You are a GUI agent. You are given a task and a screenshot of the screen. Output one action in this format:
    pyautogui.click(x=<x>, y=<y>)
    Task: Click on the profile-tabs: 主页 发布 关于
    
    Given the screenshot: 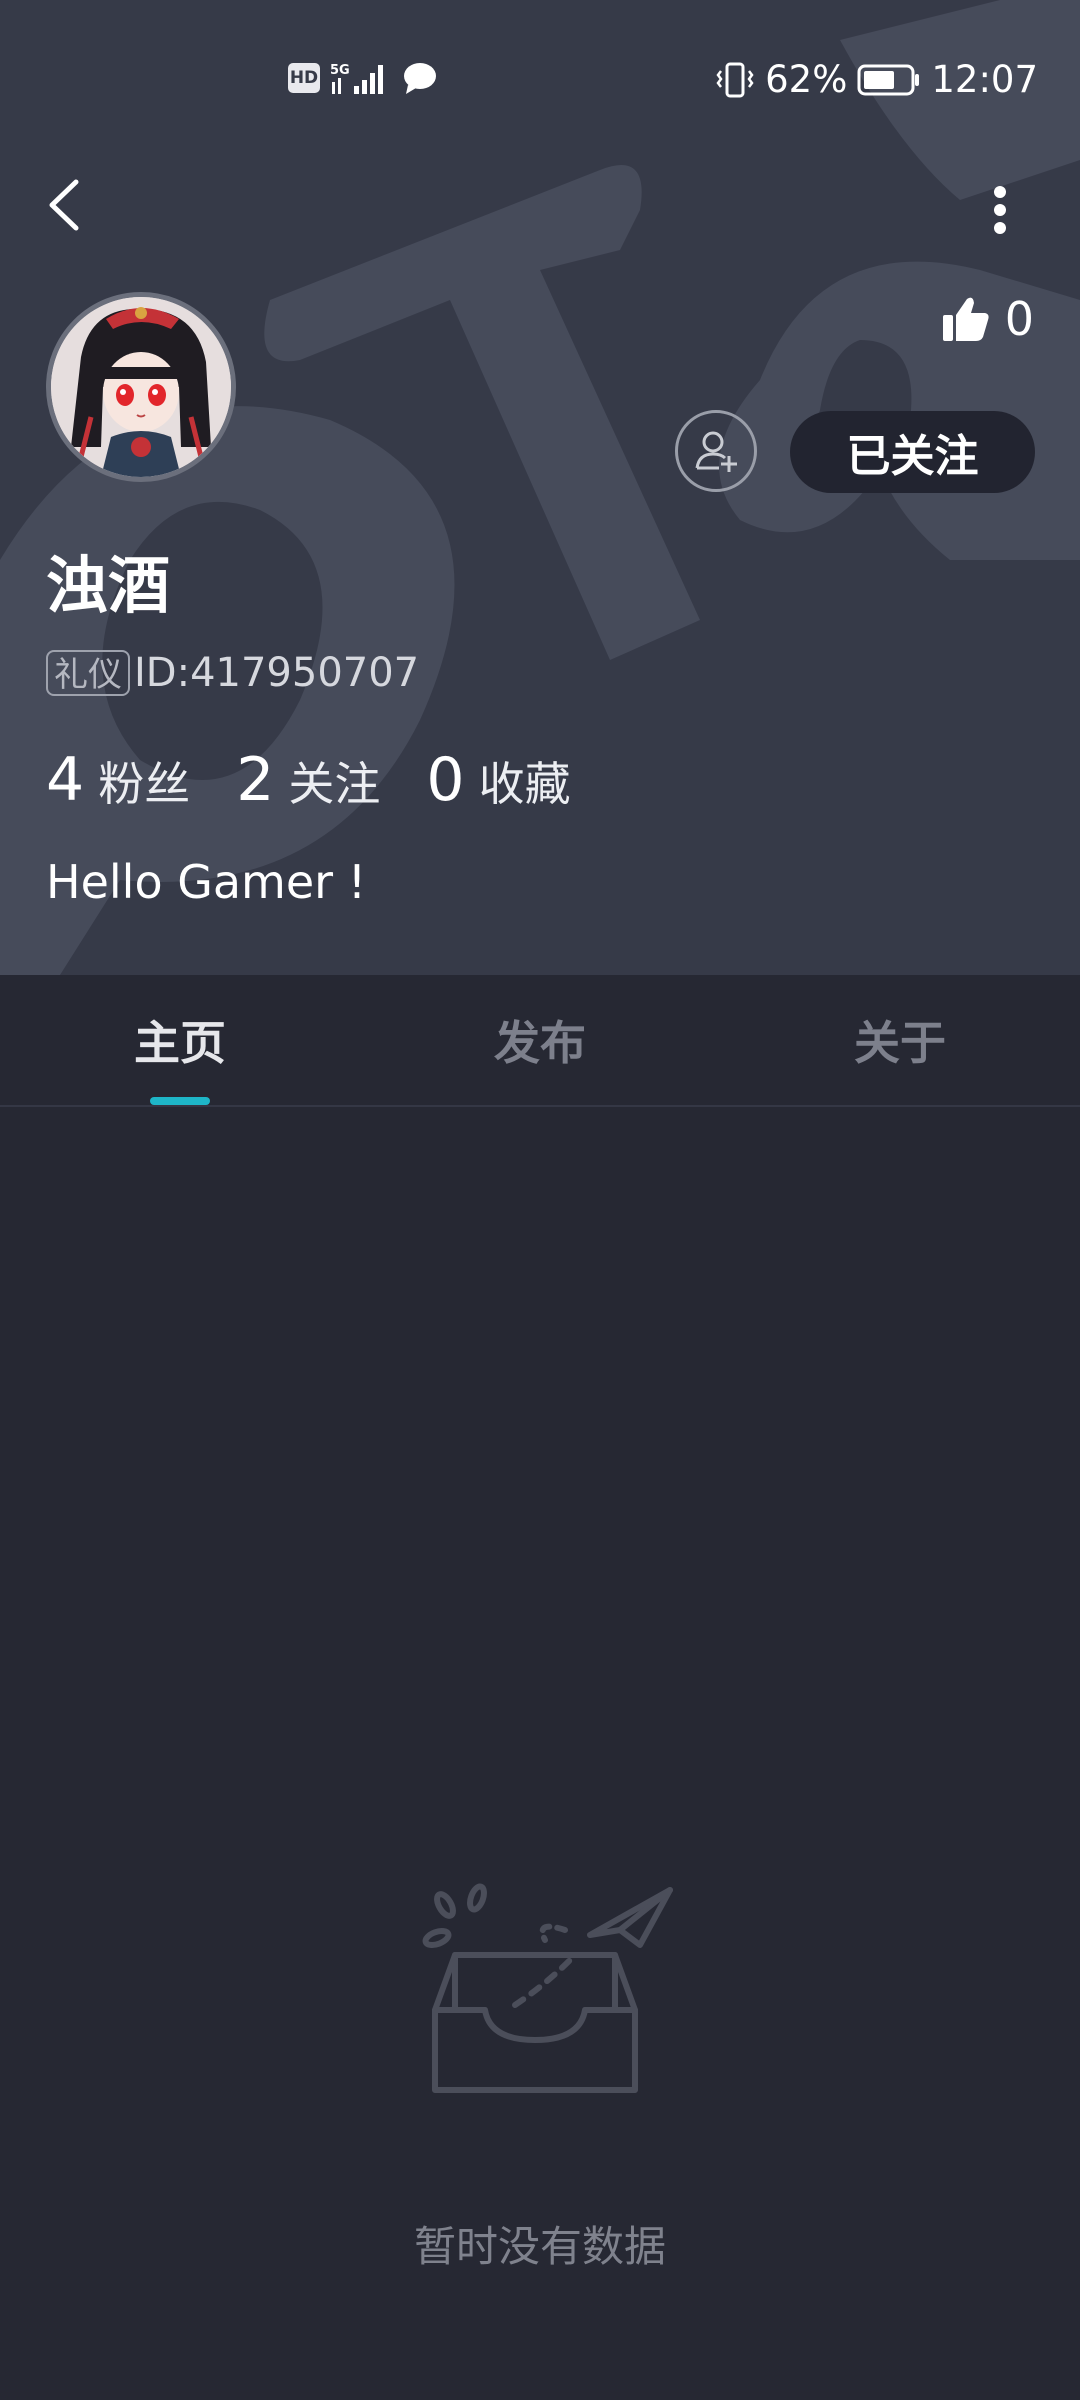 What is the action you would take?
    pyautogui.click(x=540, y=1041)
    